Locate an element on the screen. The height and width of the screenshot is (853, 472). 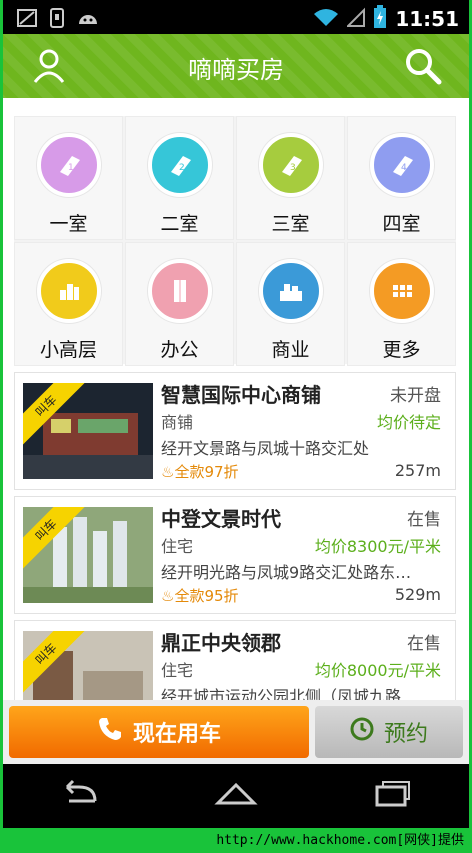
clock: 11:51 is located at coordinates (427, 19).